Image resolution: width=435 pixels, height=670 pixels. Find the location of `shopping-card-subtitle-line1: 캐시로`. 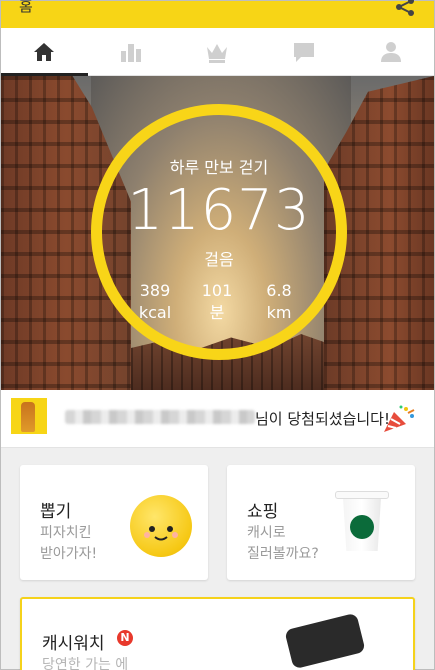

shopping-card-subtitle-line1: 캐시로 is located at coordinates (266, 533).